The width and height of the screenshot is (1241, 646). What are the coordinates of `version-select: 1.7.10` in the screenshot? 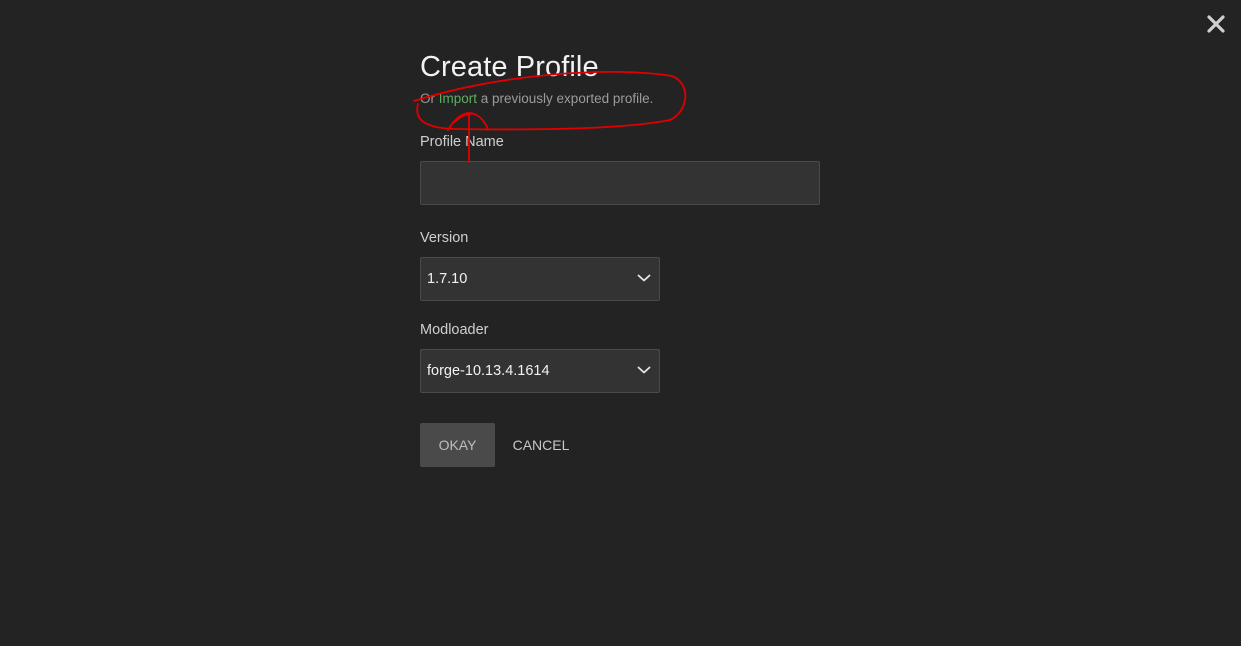 It's located at (540, 279).